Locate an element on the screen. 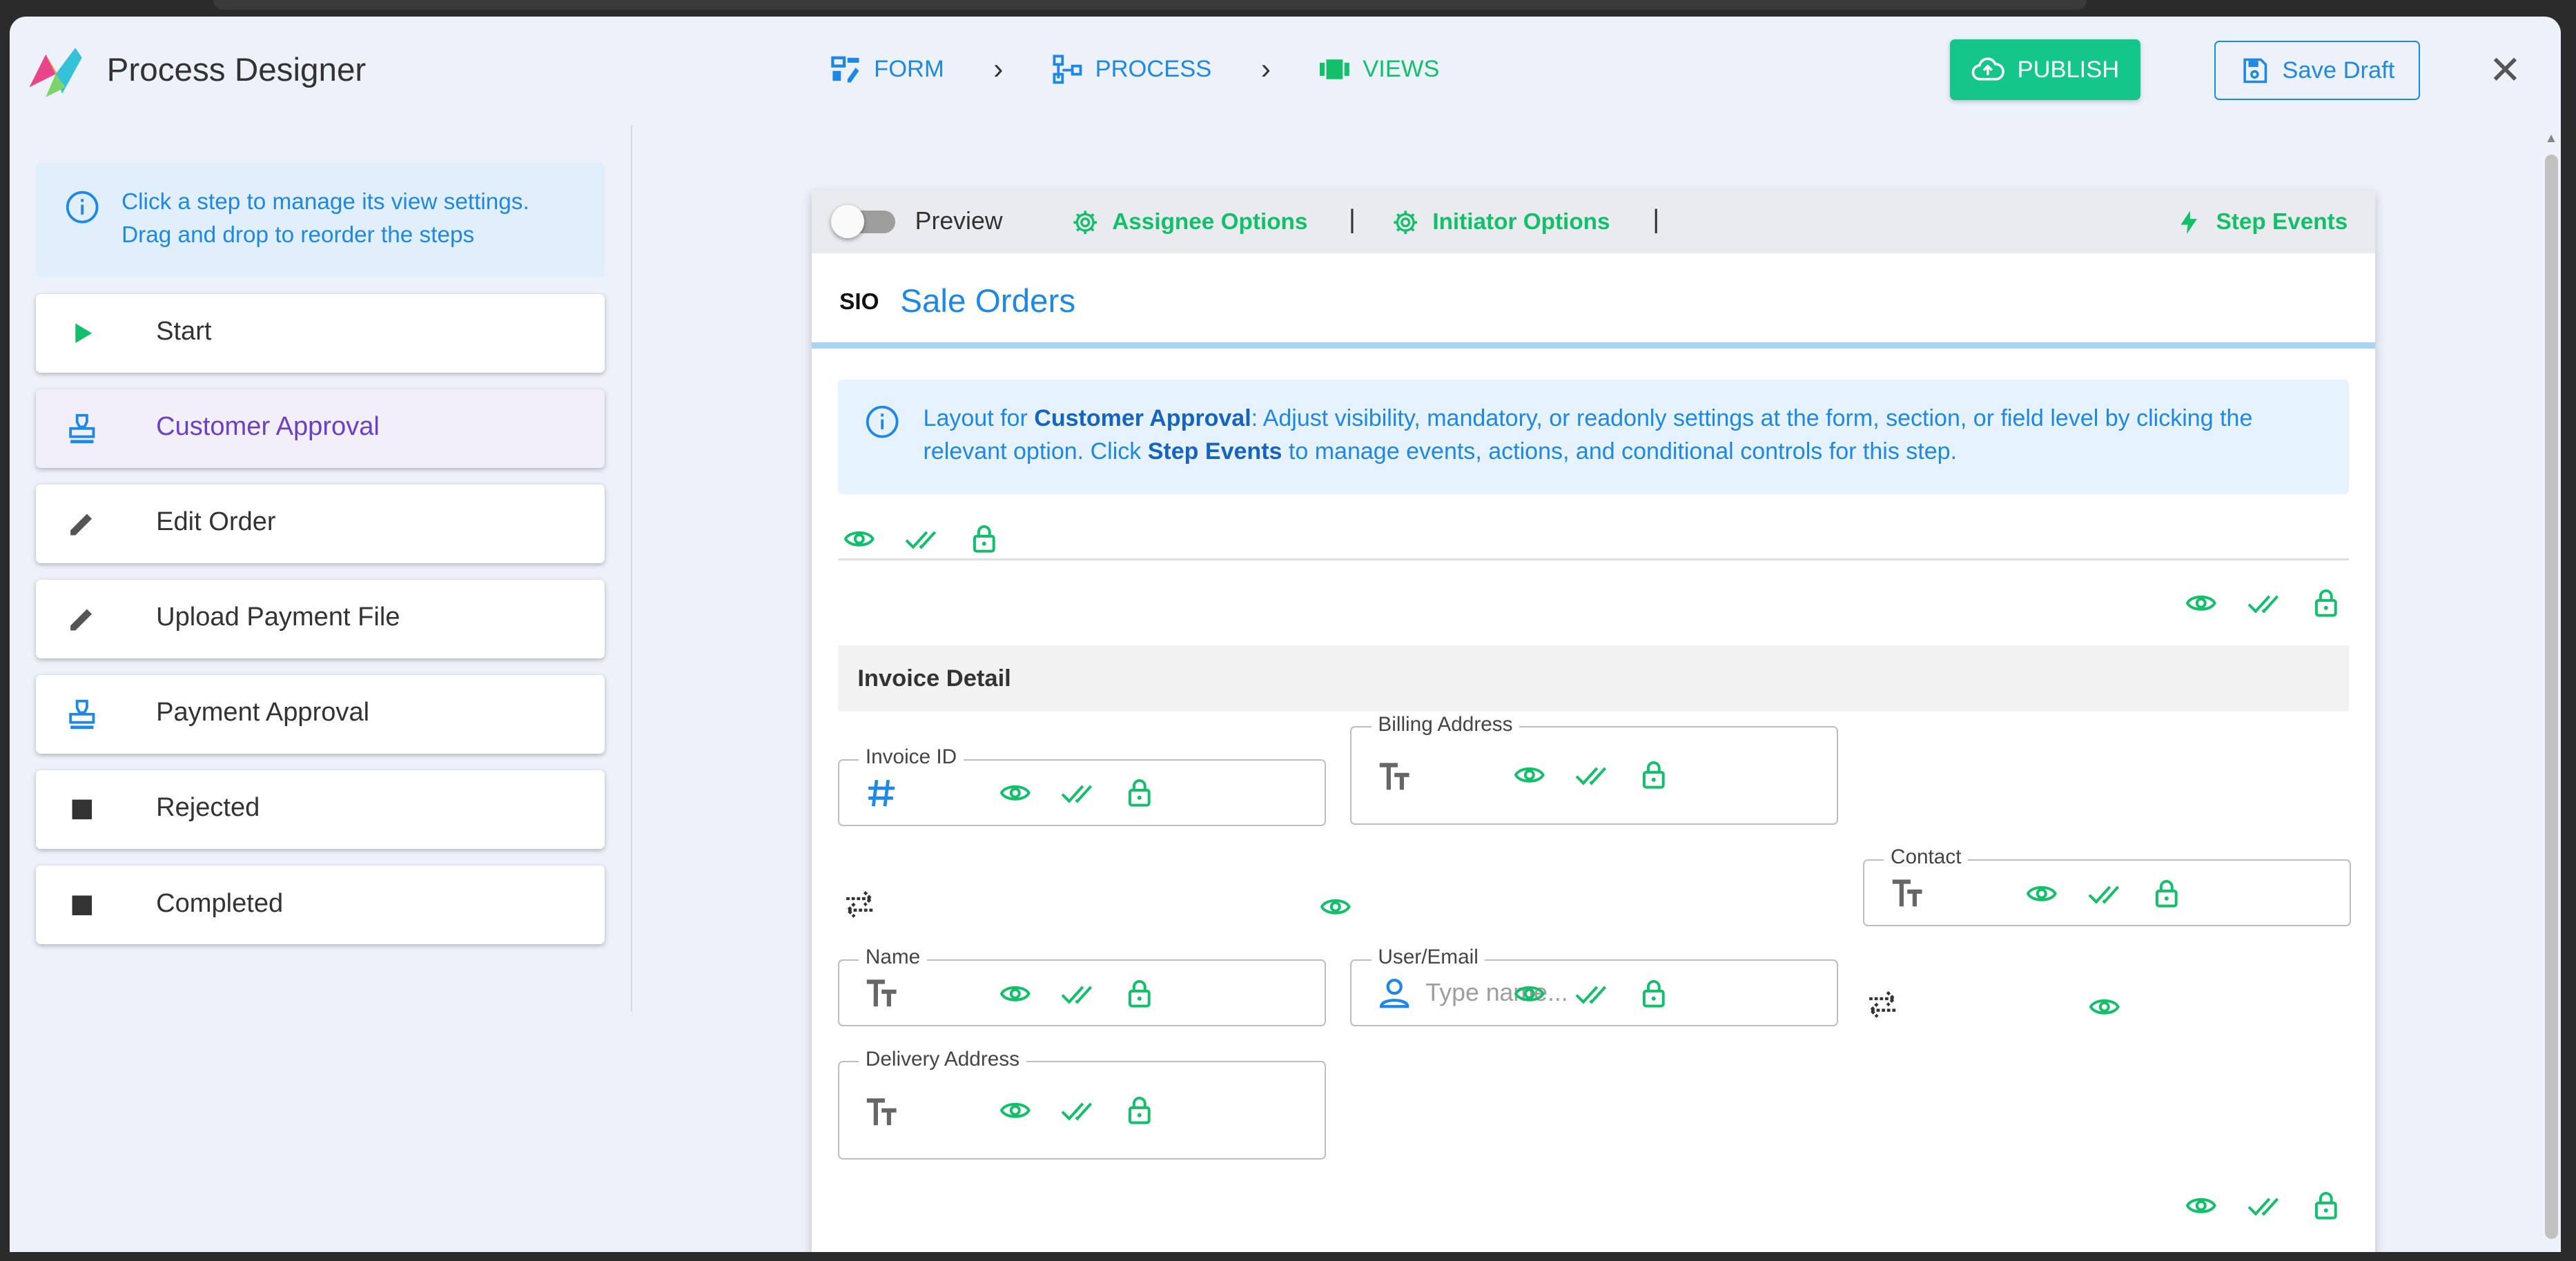 The width and height of the screenshot is (2576, 1261). field-controls is located at coordinates (1077, 993).